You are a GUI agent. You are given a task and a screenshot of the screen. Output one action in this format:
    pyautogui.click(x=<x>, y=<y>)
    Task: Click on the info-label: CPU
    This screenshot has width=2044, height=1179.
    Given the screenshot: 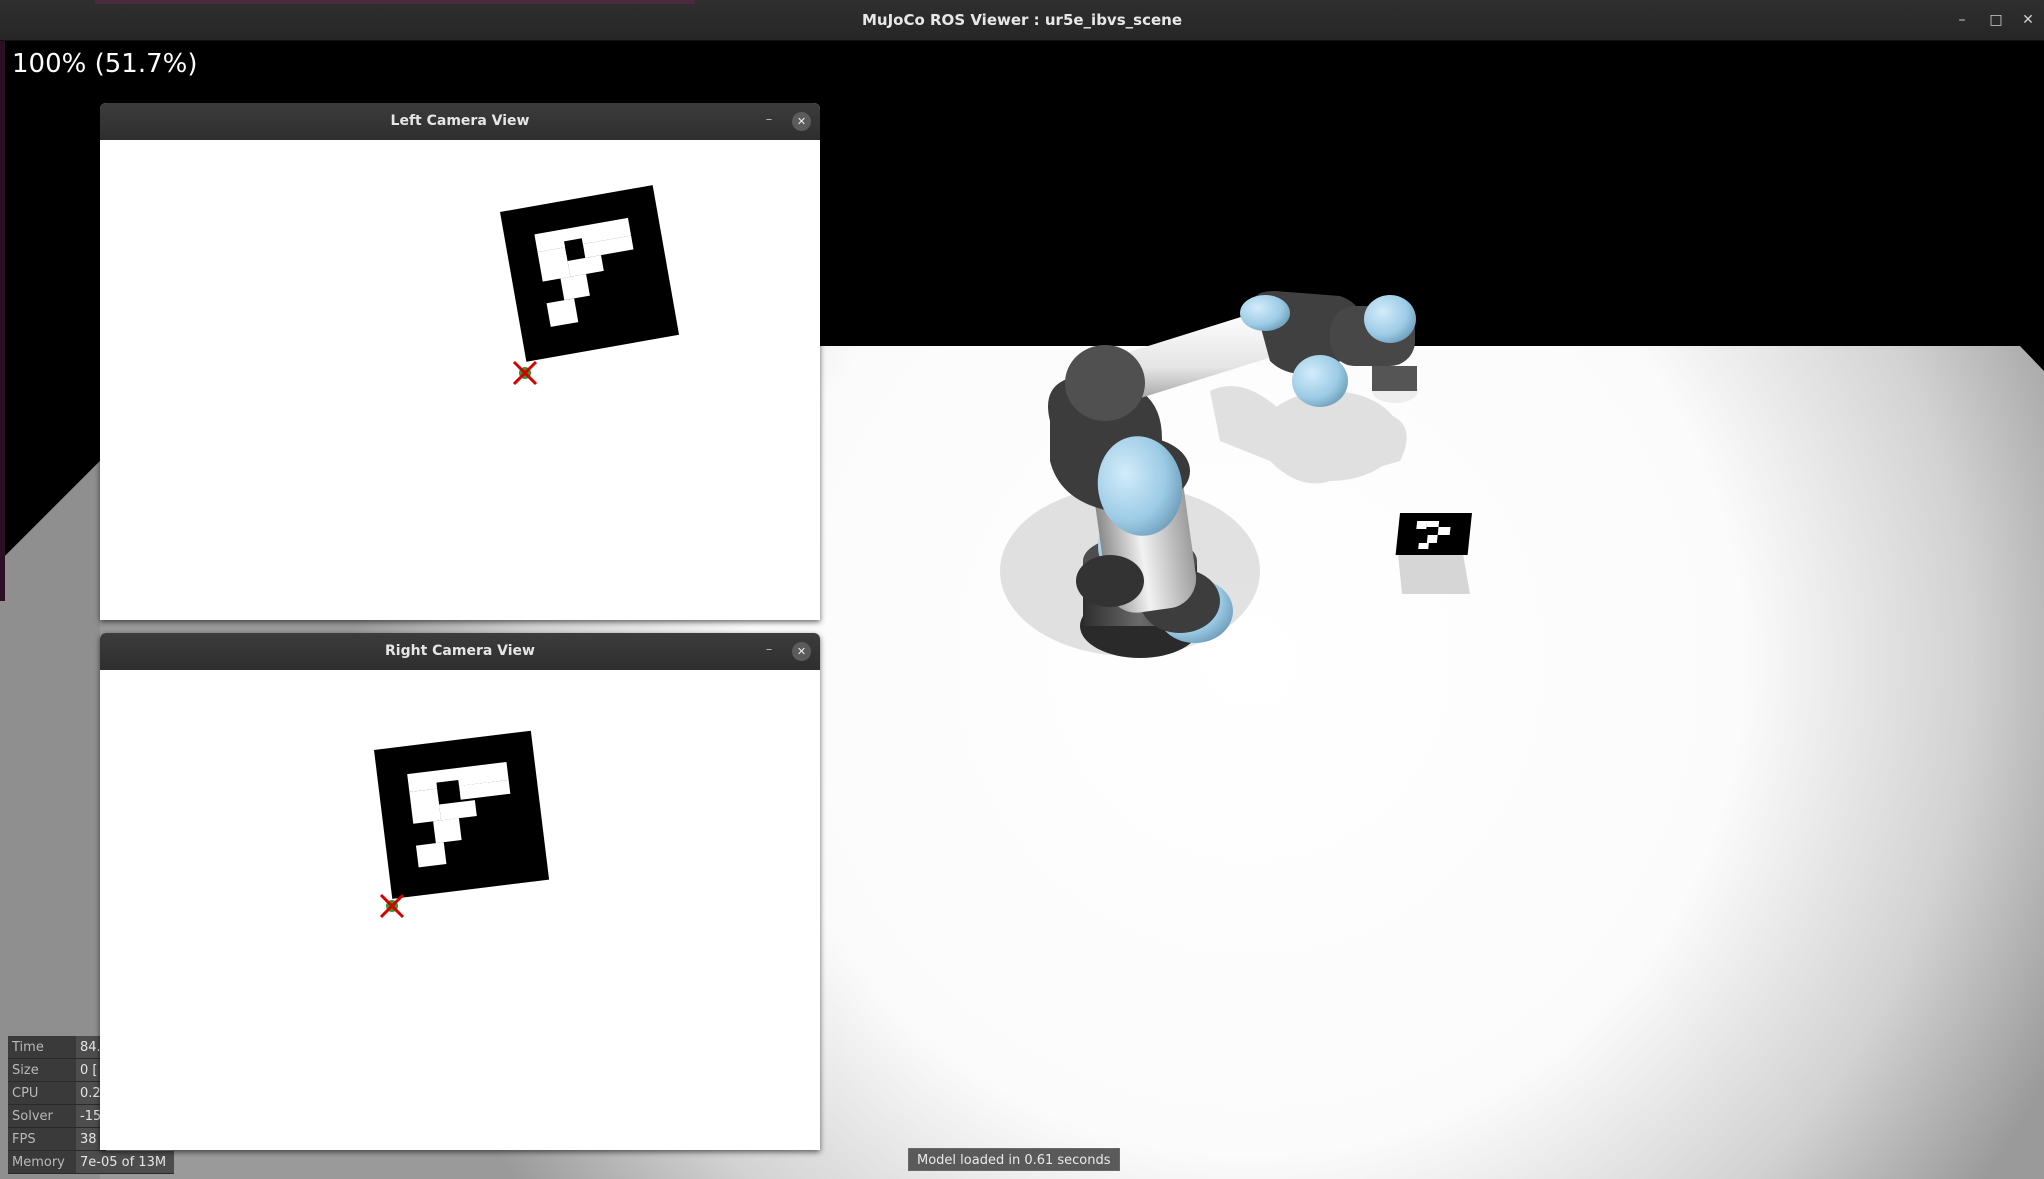 What is the action you would take?
    pyautogui.click(x=42, y=1093)
    